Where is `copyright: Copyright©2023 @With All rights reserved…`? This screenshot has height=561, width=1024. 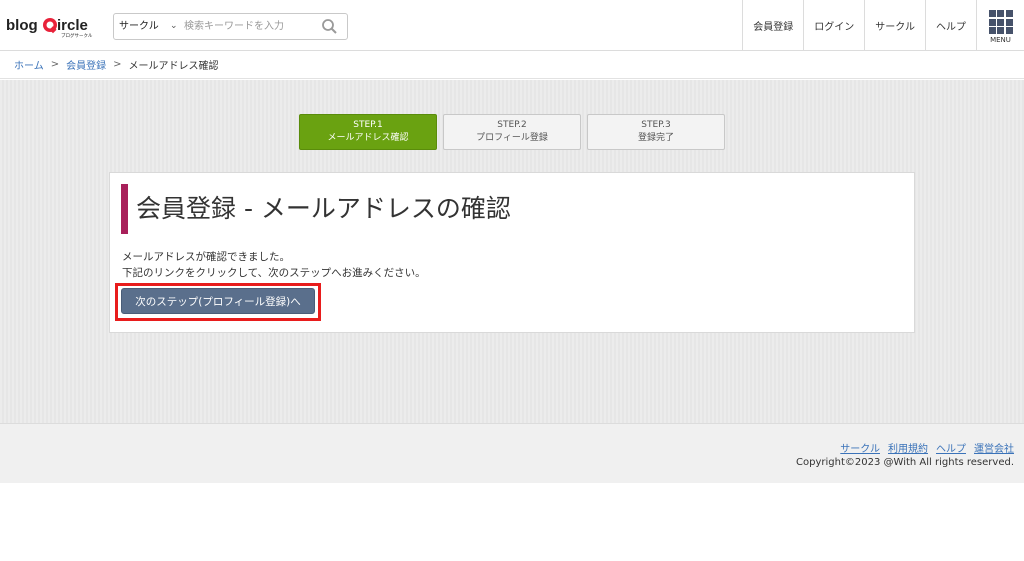 copyright: Copyright©2023 @With All rights reserved… is located at coordinates (905, 462).